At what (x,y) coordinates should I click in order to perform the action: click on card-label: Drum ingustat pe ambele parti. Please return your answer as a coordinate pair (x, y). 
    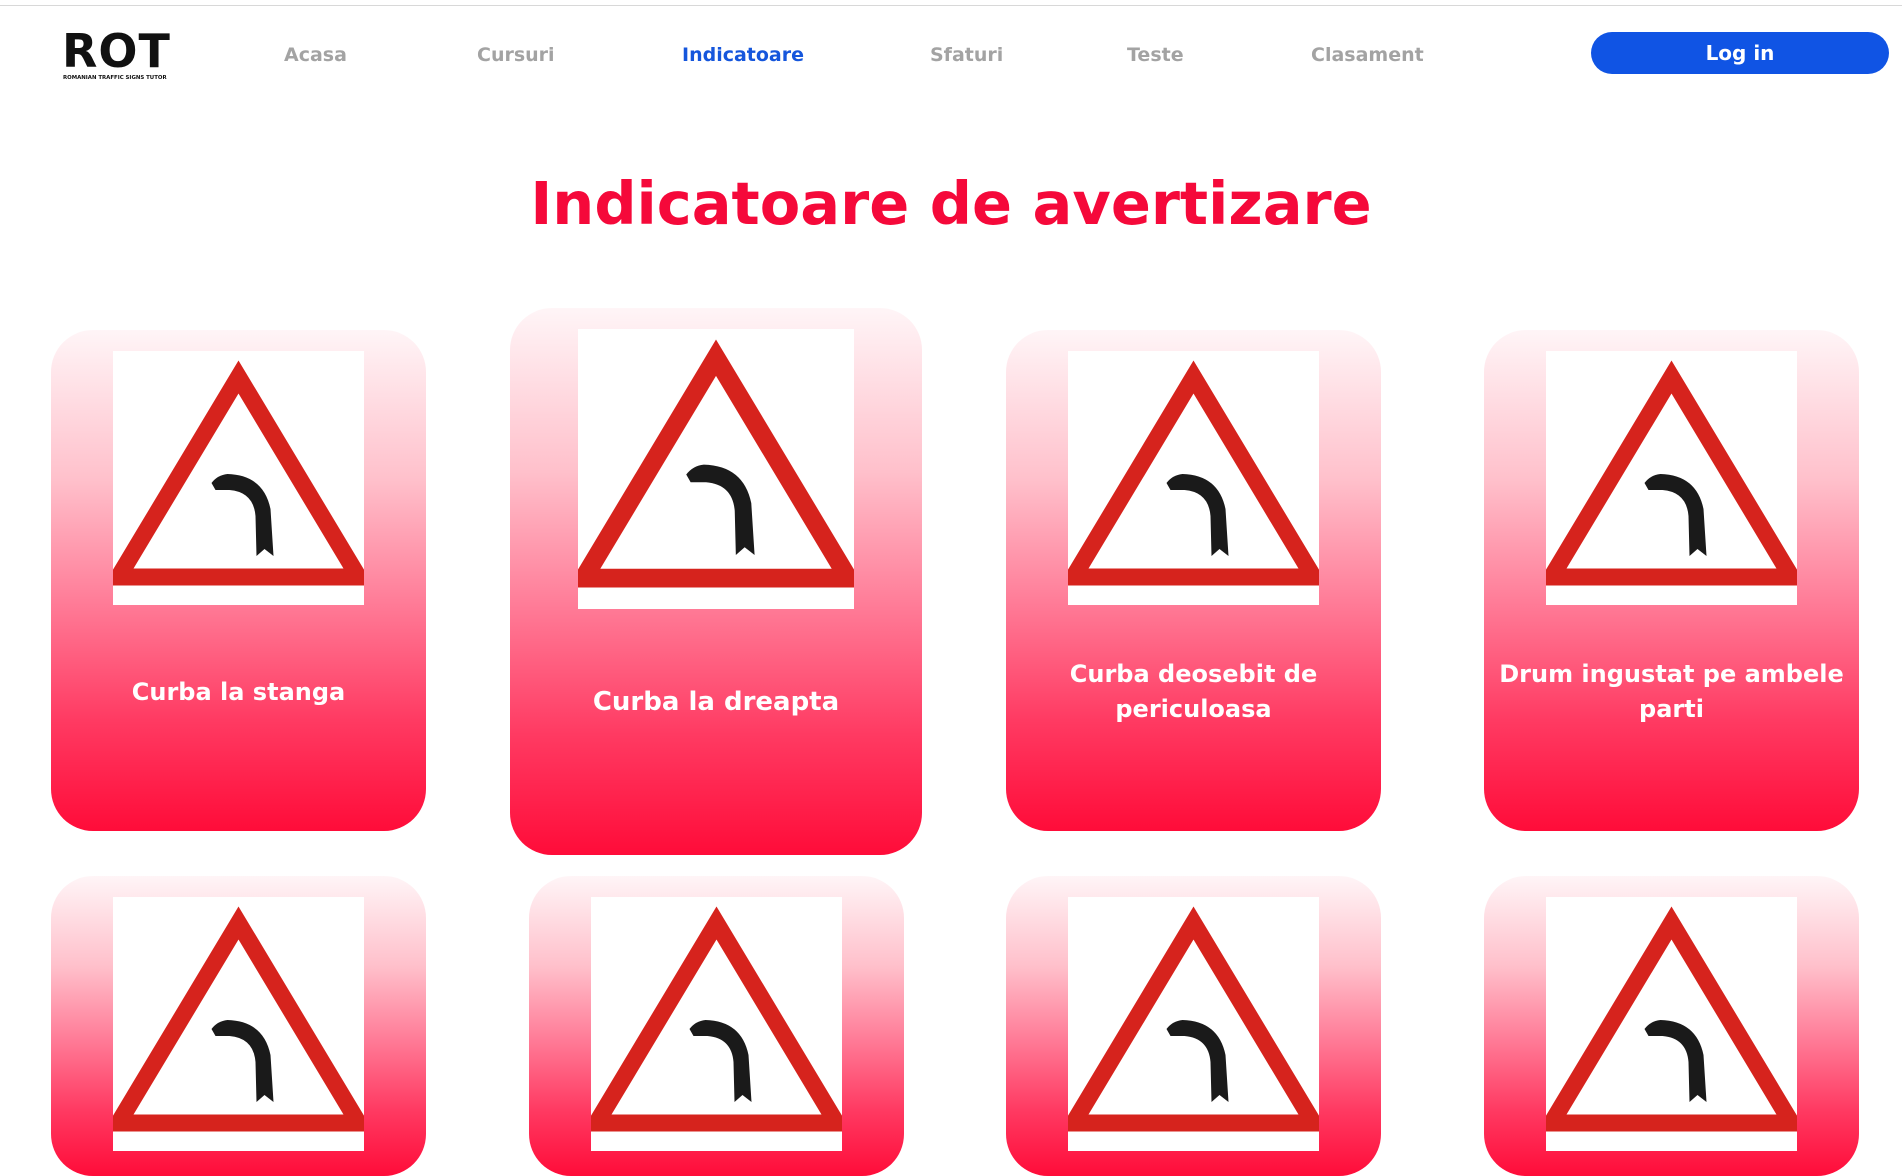
    Looking at the image, I should click on (1671, 691).